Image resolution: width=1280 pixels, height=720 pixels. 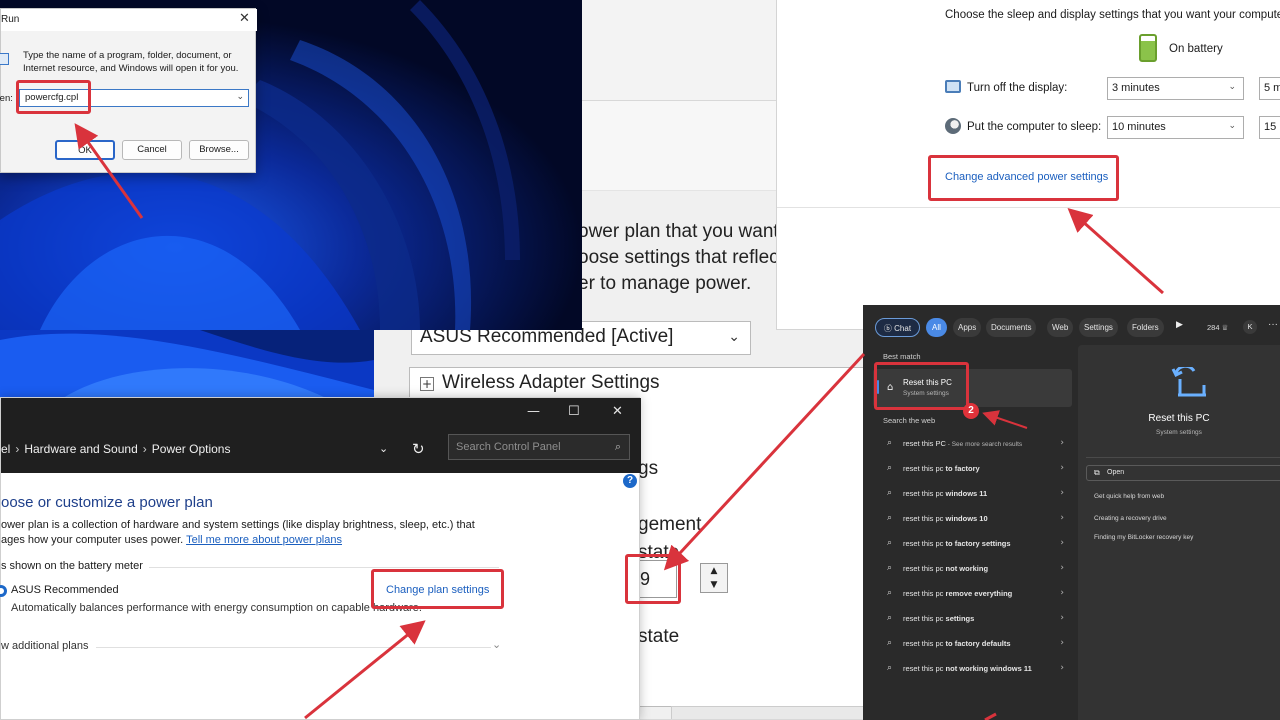 I want to click on arrow-advanced, so click(x=1115, y=251).